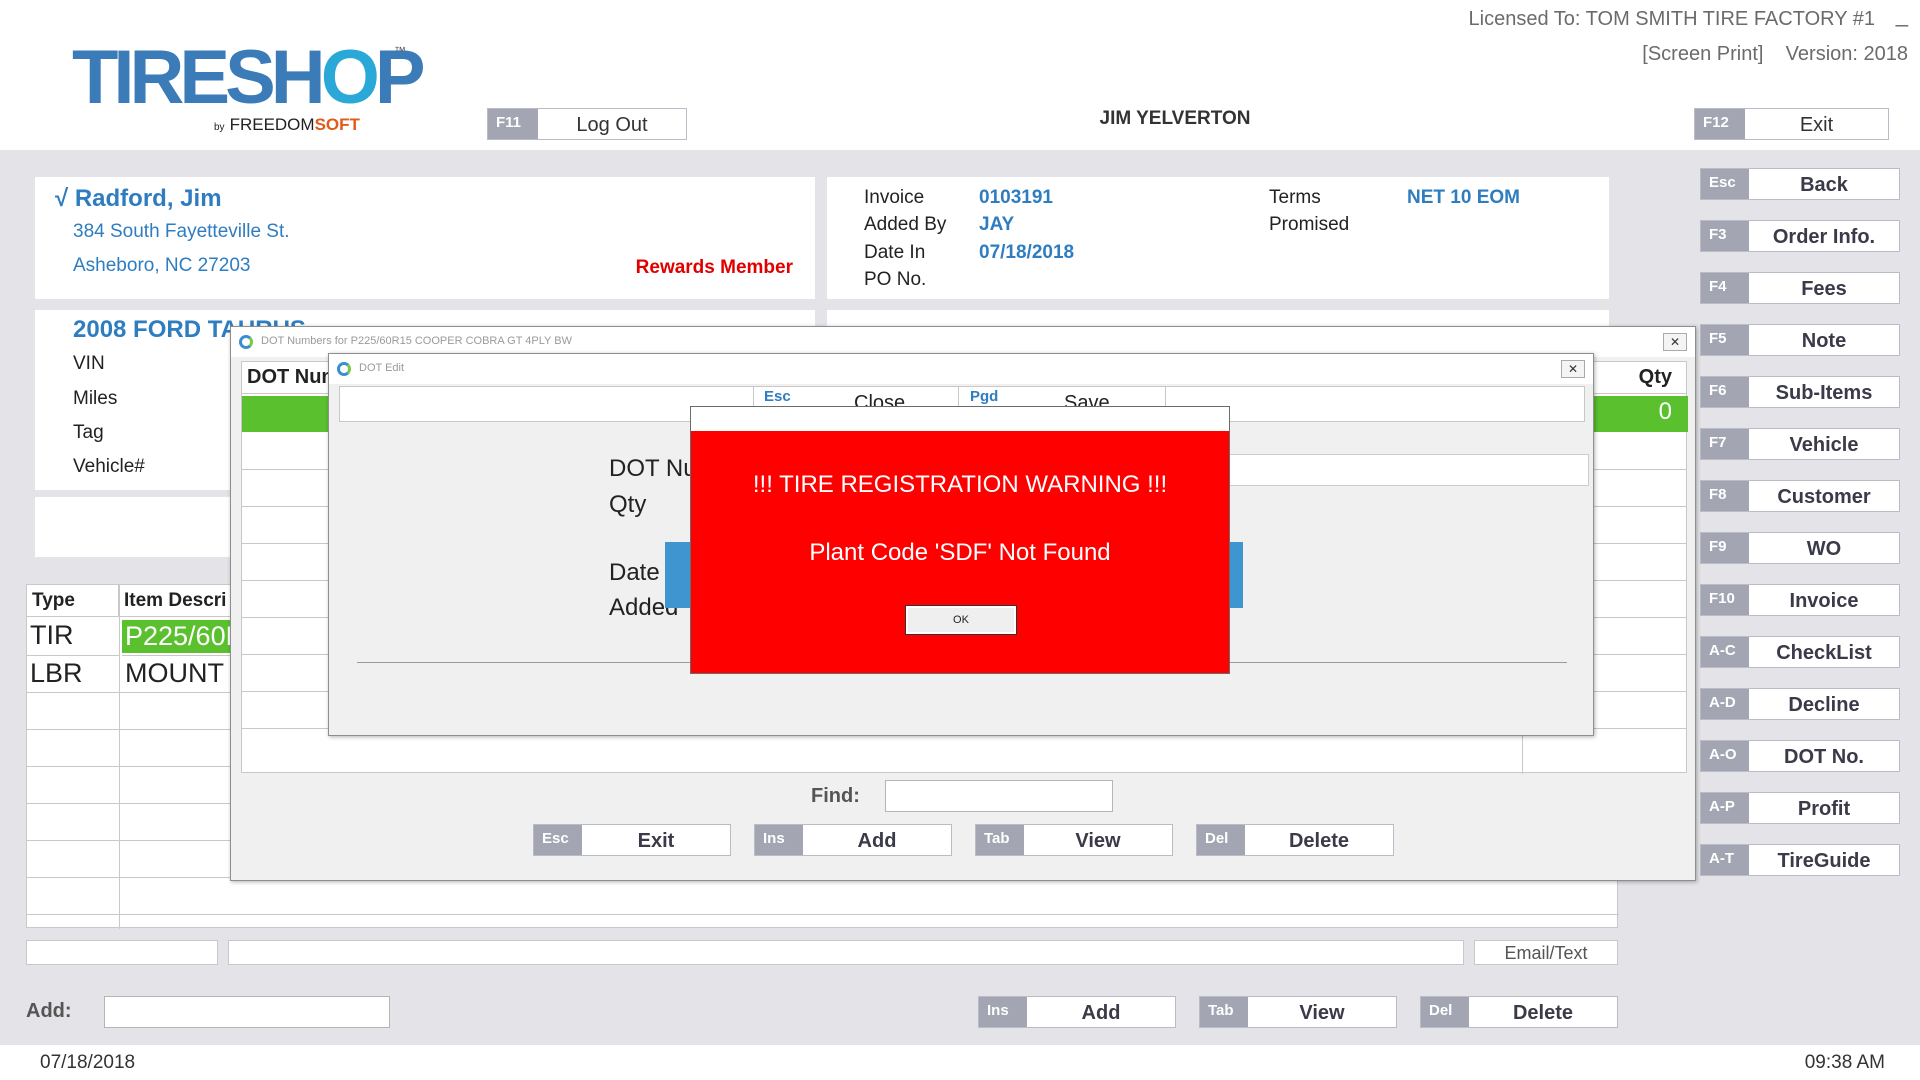  Describe the element at coordinates (634, 572) in the screenshot. I see `date-label: Date` at that location.